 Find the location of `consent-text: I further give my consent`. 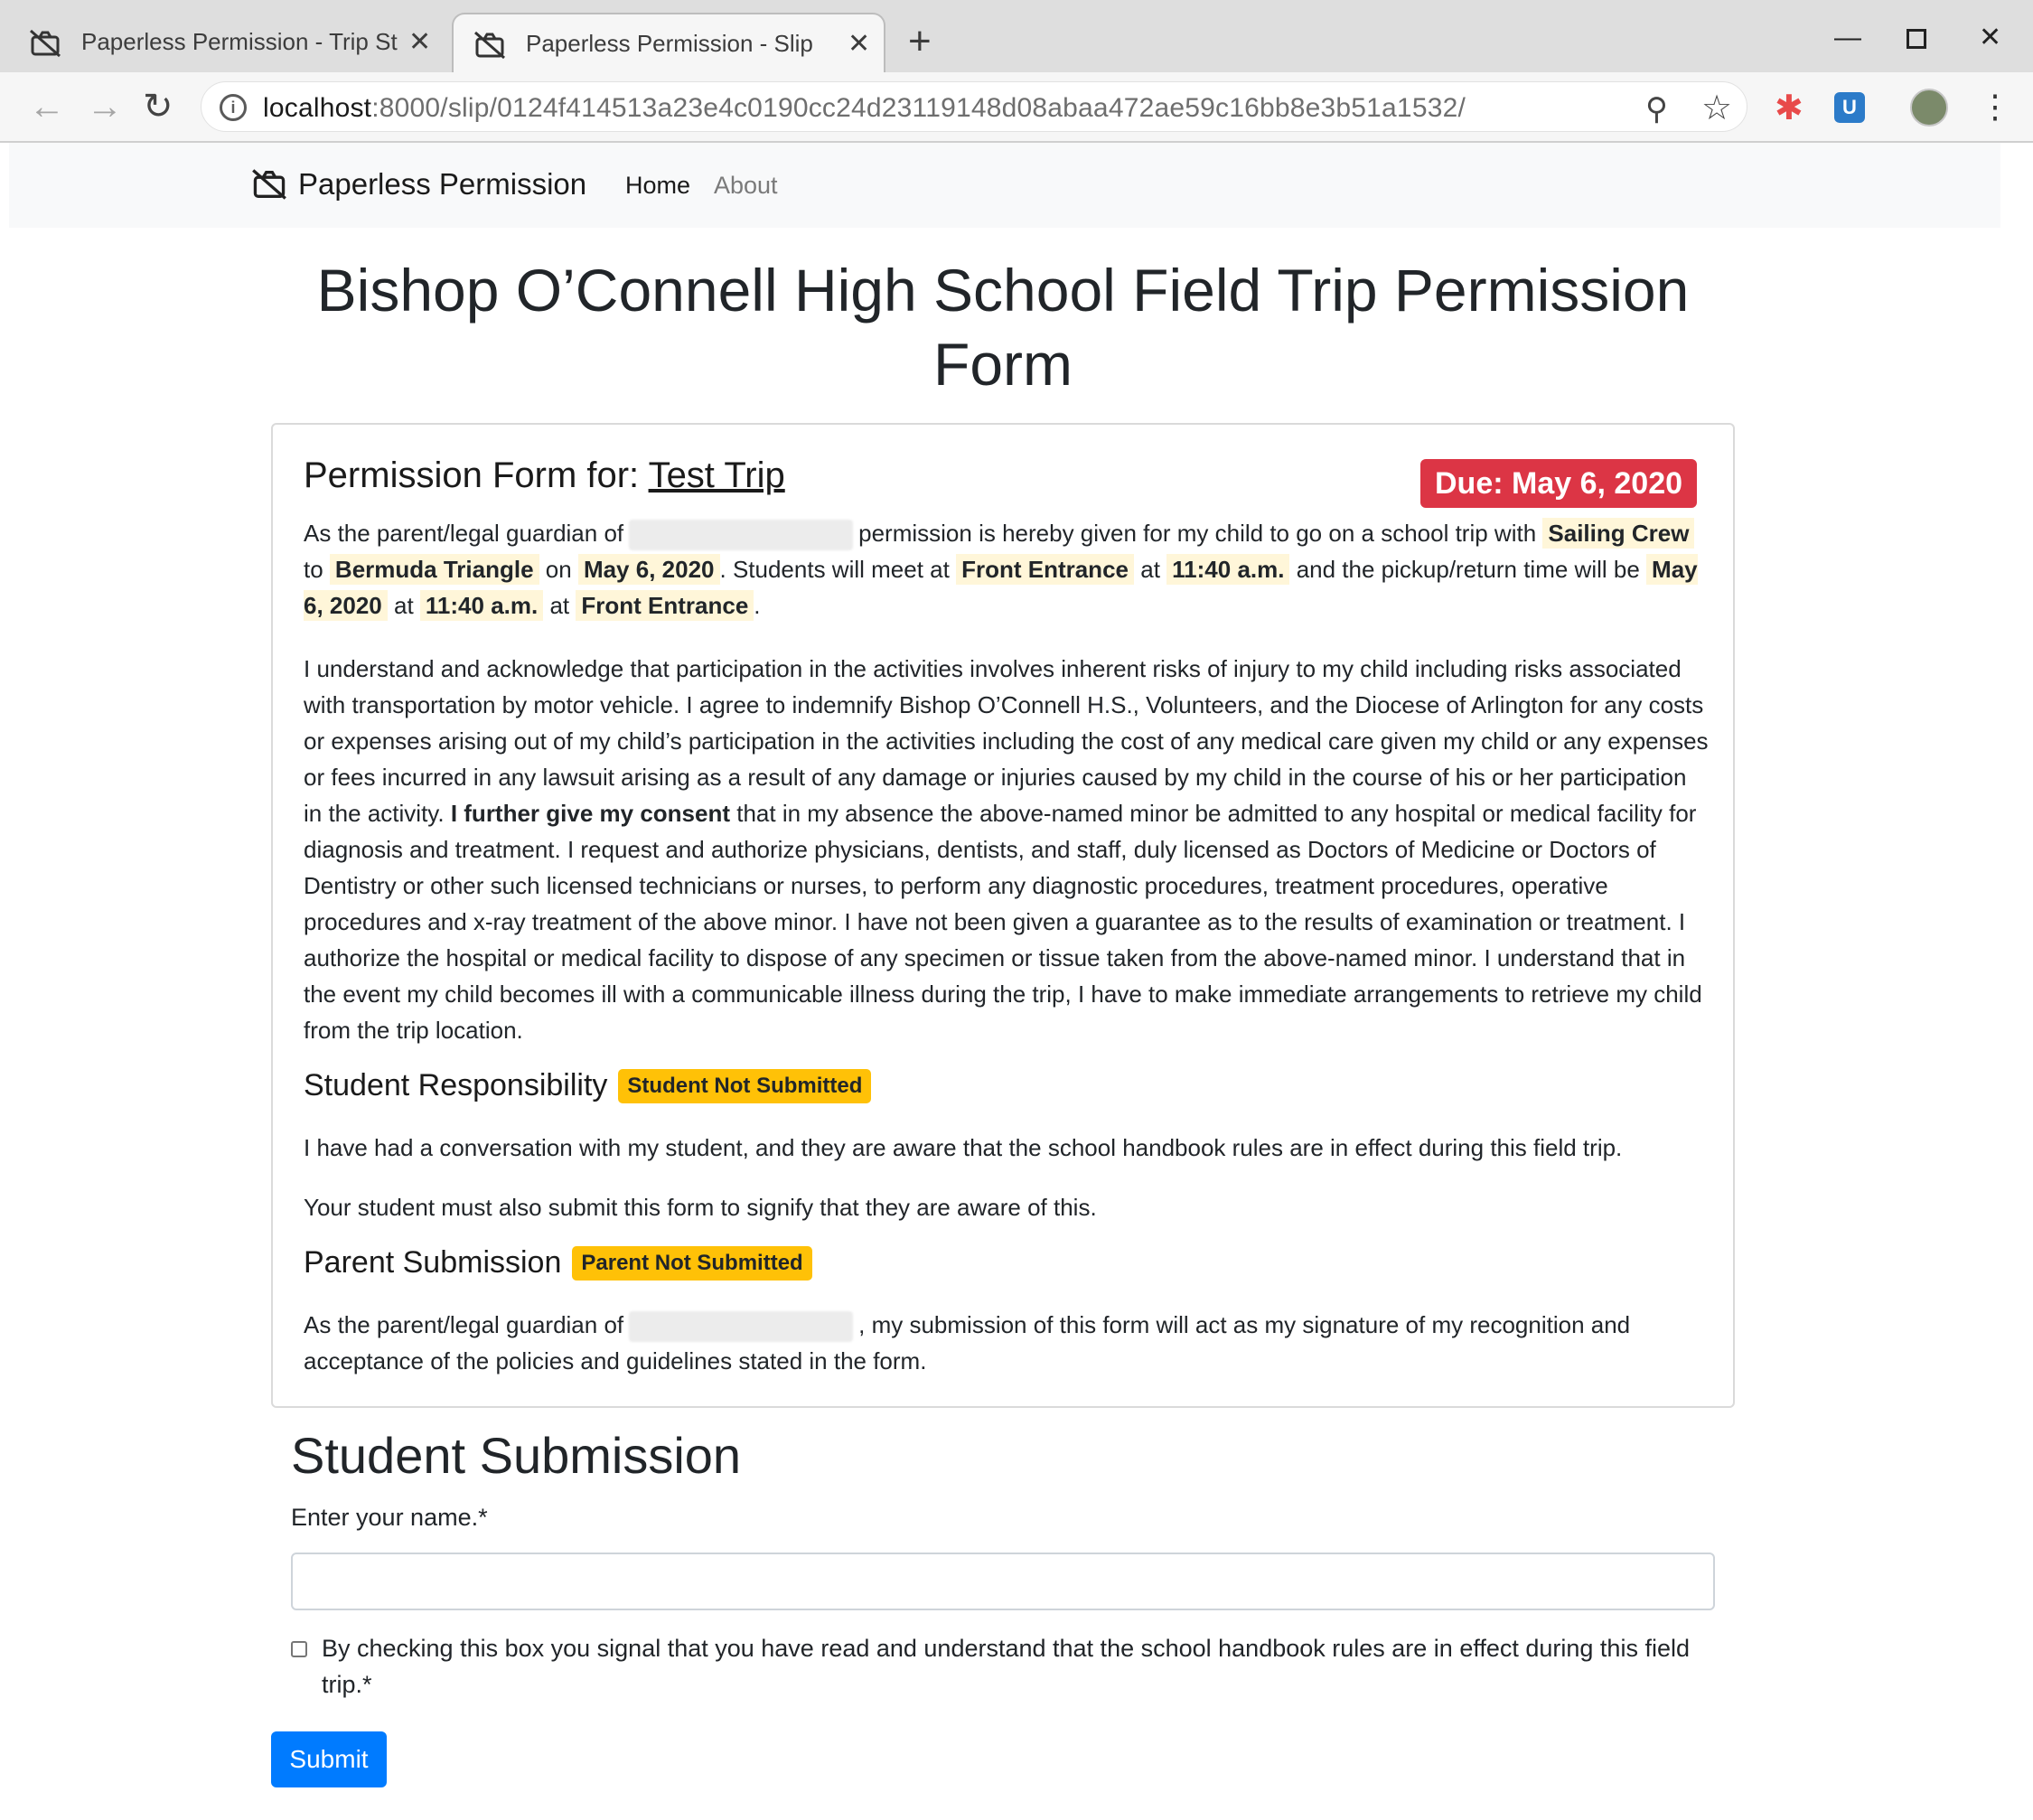

consent-text: I further give my consent is located at coordinates (590, 814).